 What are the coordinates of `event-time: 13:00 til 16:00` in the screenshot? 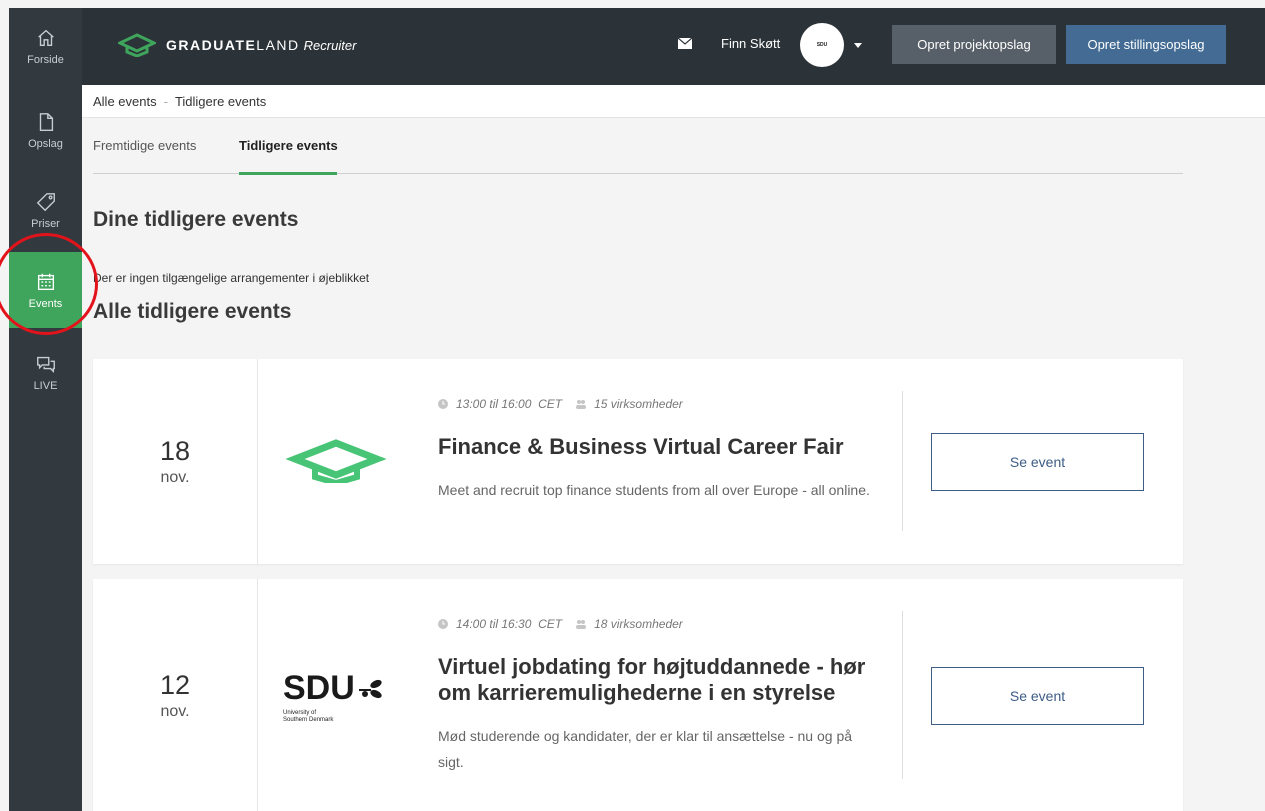 It's located at (494, 404).